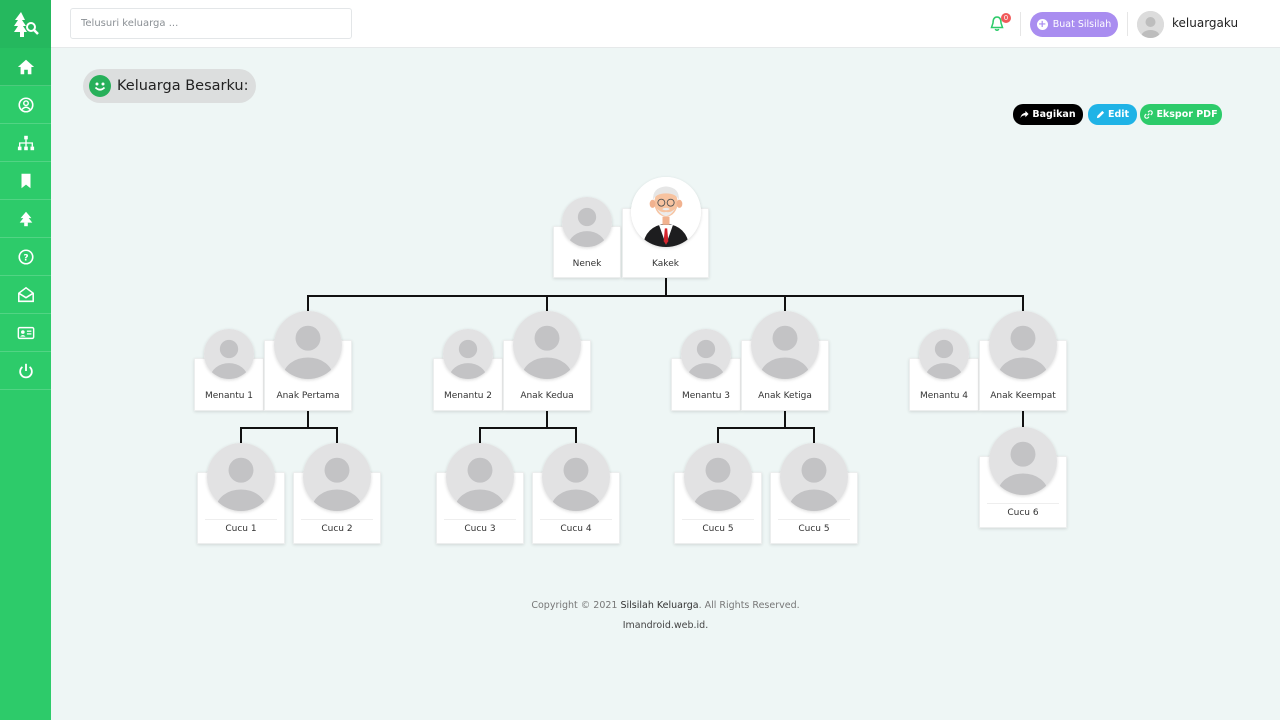 This screenshot has height=720, width=1280. What do you see at coordinates (1048, 114) in the screenshot?
I see `share-button: Bagikan` at bounding box center [1048, 114].